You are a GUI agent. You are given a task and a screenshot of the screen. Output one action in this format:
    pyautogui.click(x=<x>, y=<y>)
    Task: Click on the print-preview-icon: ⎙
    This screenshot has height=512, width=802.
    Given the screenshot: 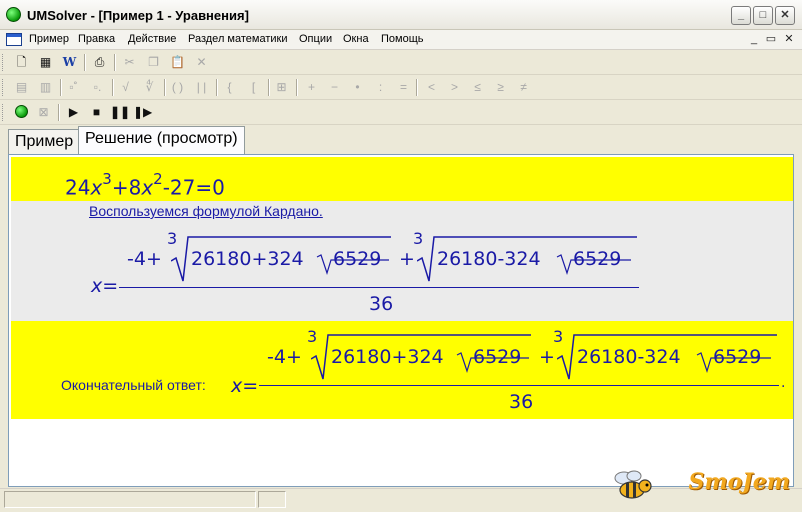 What is the action you would take?
    pyautogui.click(x=99, y=62)
    